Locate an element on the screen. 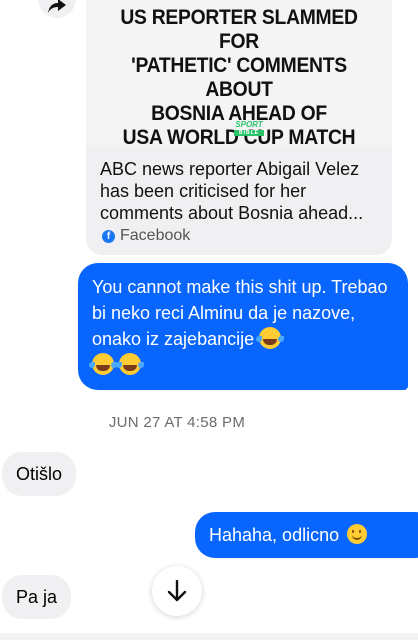 The width and height of the screenshot is (418, 640). message-text: Pa ja is located at coordinates (37, 597).